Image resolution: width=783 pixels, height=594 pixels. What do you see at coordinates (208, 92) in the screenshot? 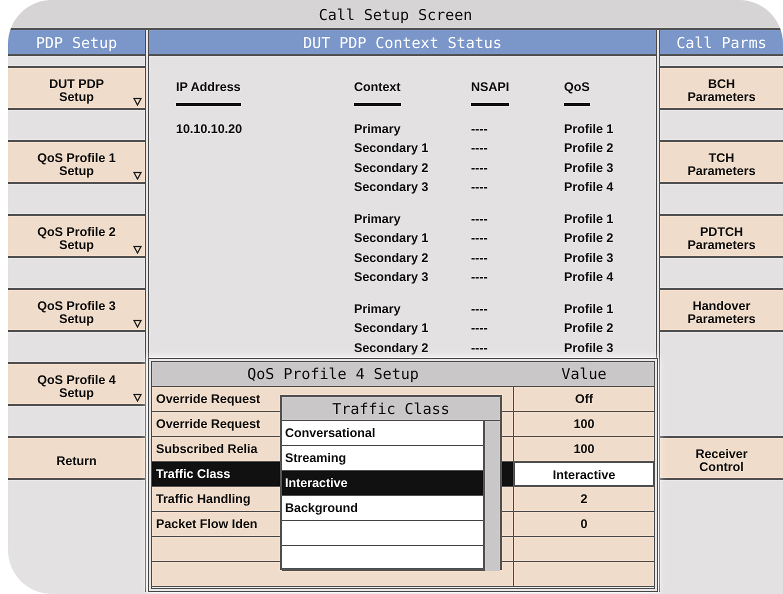
I see `column-header: IP Address` at bounding box center [208, 92].